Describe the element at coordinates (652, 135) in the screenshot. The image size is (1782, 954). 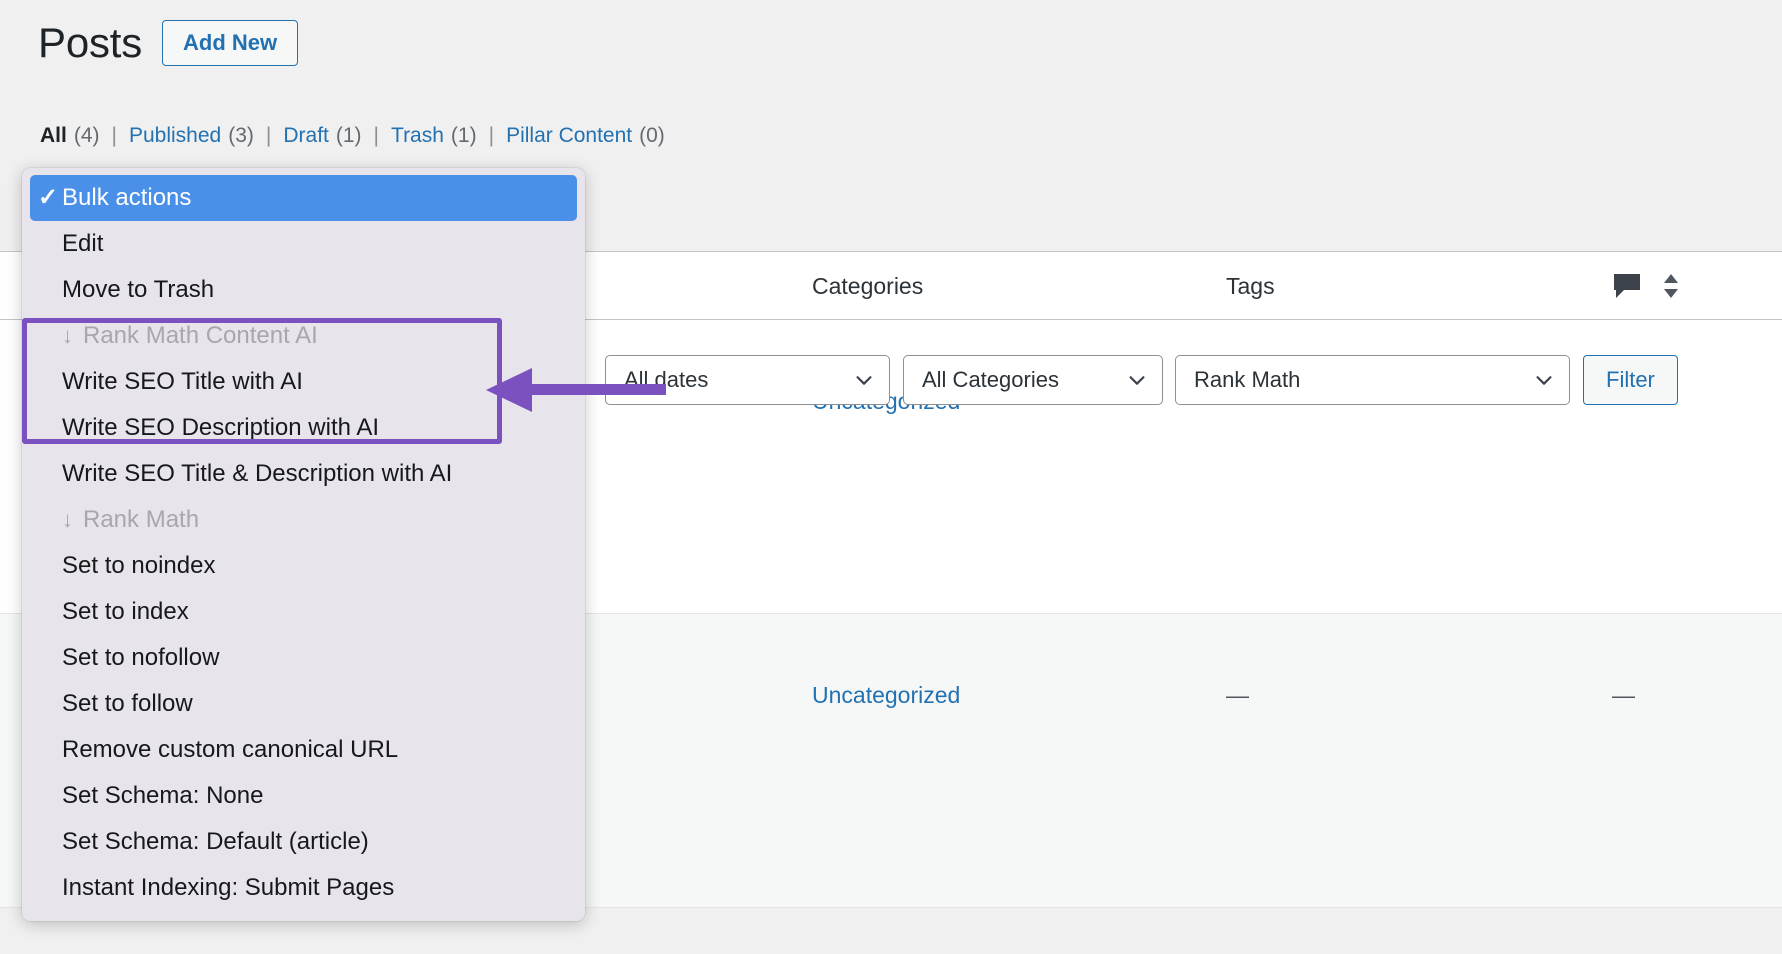
I see `status-filter-pillar-content-count: (0)` at that location.